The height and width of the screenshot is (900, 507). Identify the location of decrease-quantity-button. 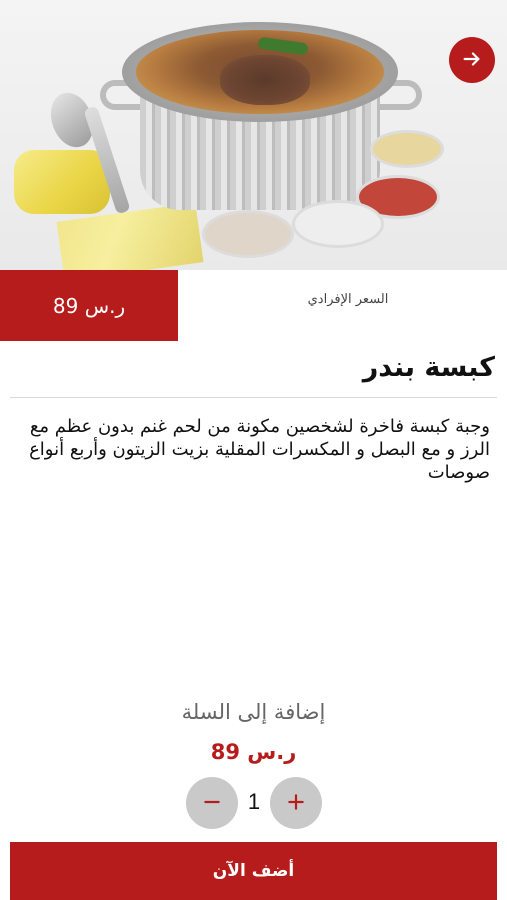
(212, 803).